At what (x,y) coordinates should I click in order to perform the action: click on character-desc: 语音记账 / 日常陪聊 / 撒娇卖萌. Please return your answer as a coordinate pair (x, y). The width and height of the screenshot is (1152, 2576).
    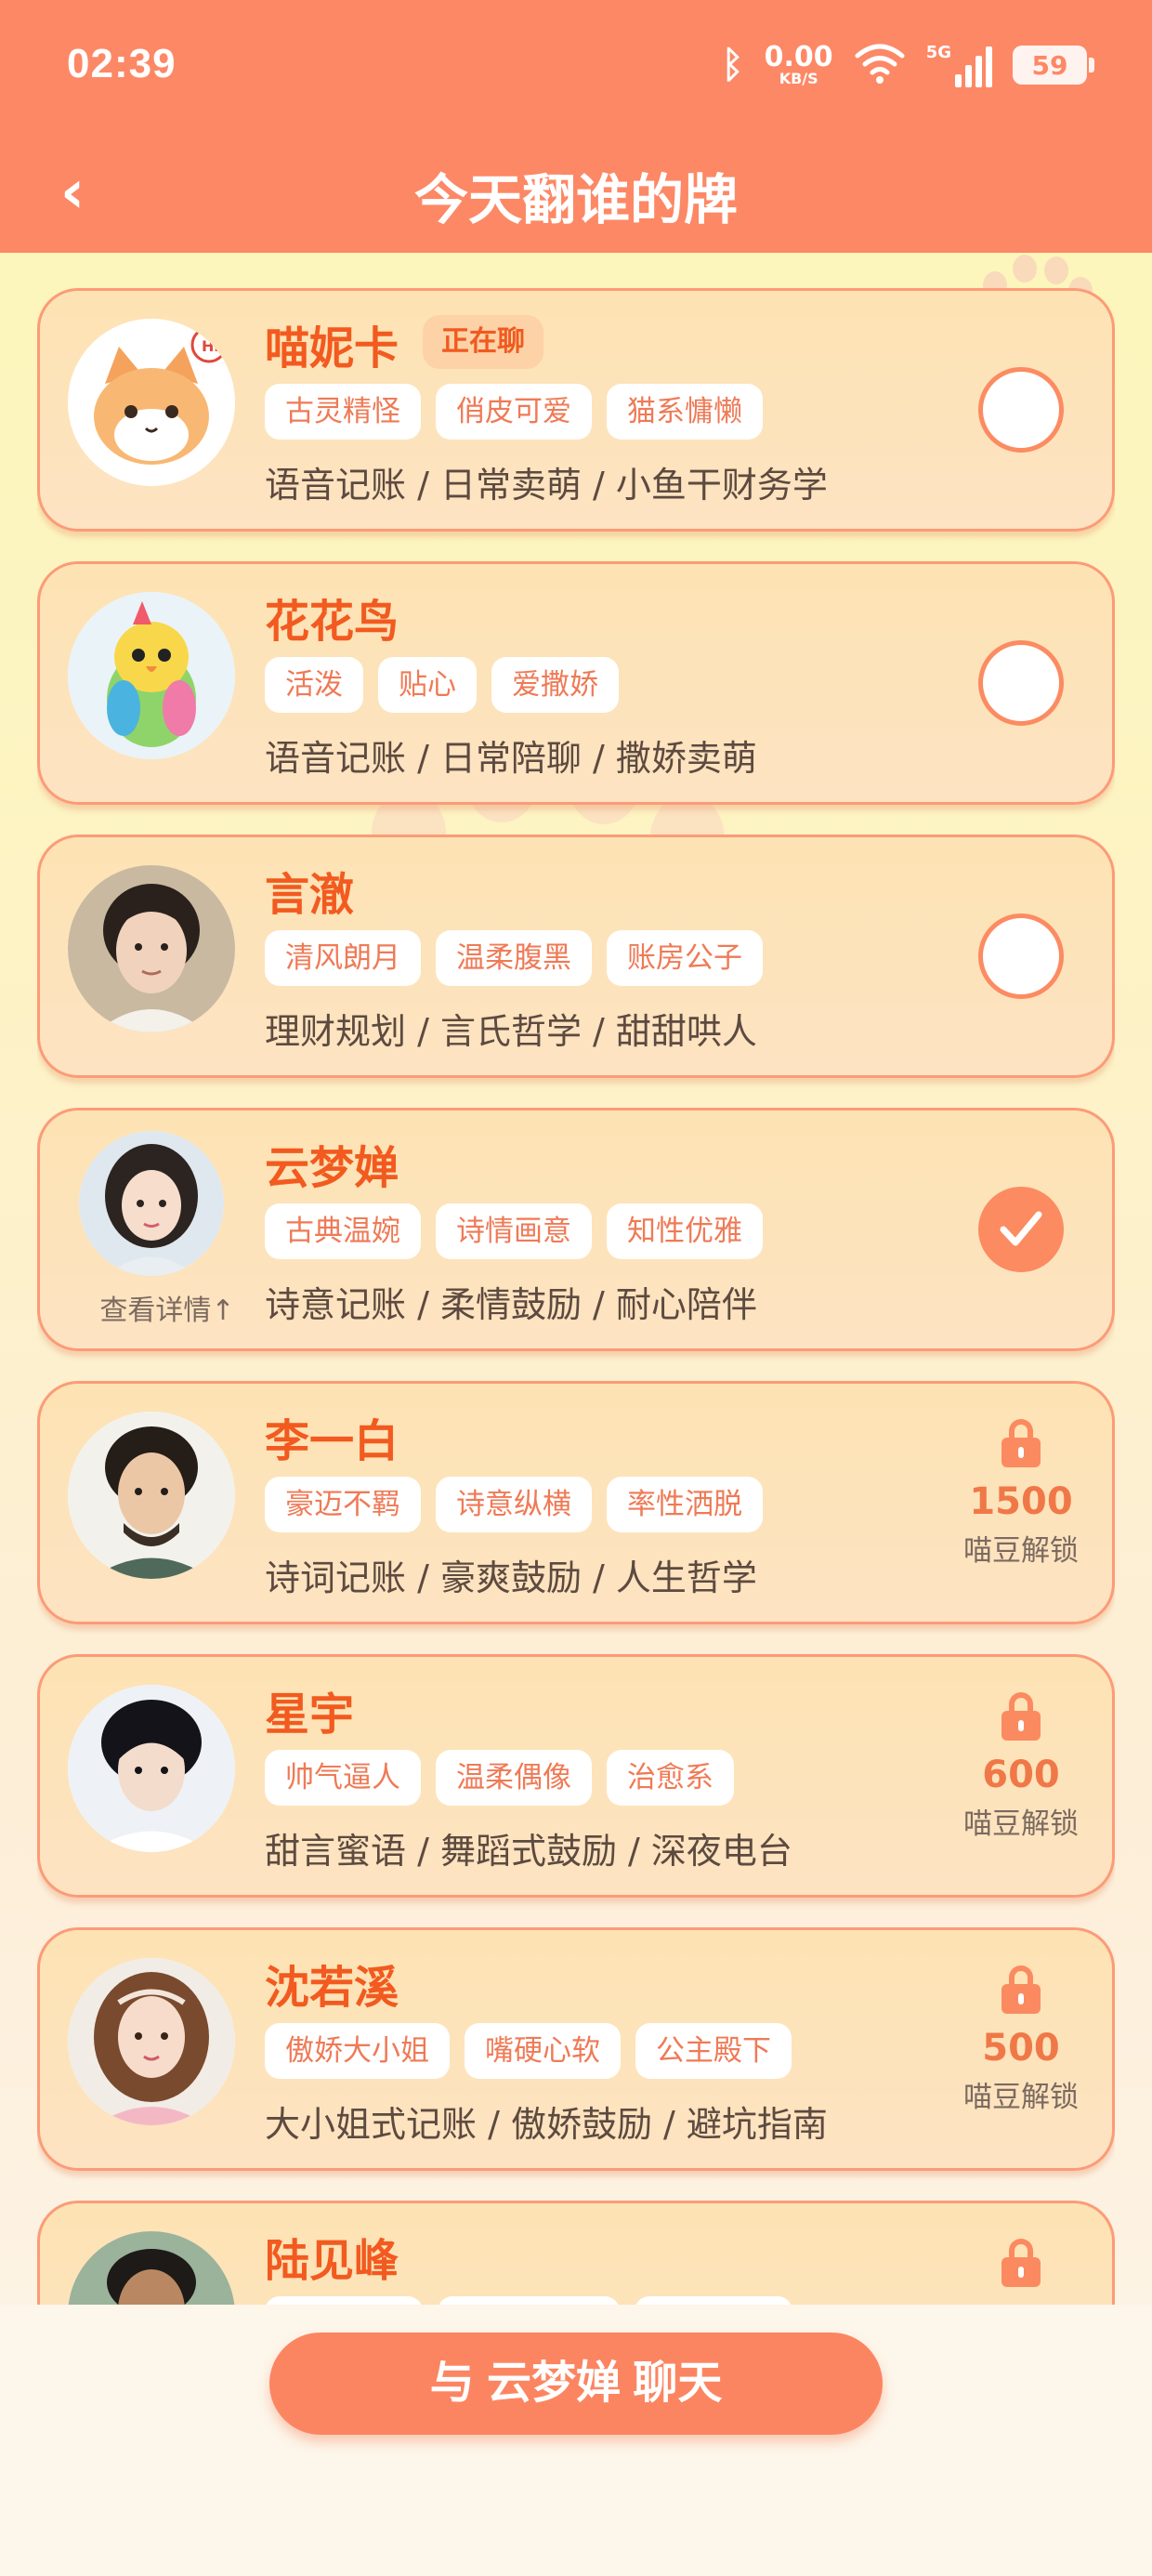
    Looking at the image, I should click on (511, 758).